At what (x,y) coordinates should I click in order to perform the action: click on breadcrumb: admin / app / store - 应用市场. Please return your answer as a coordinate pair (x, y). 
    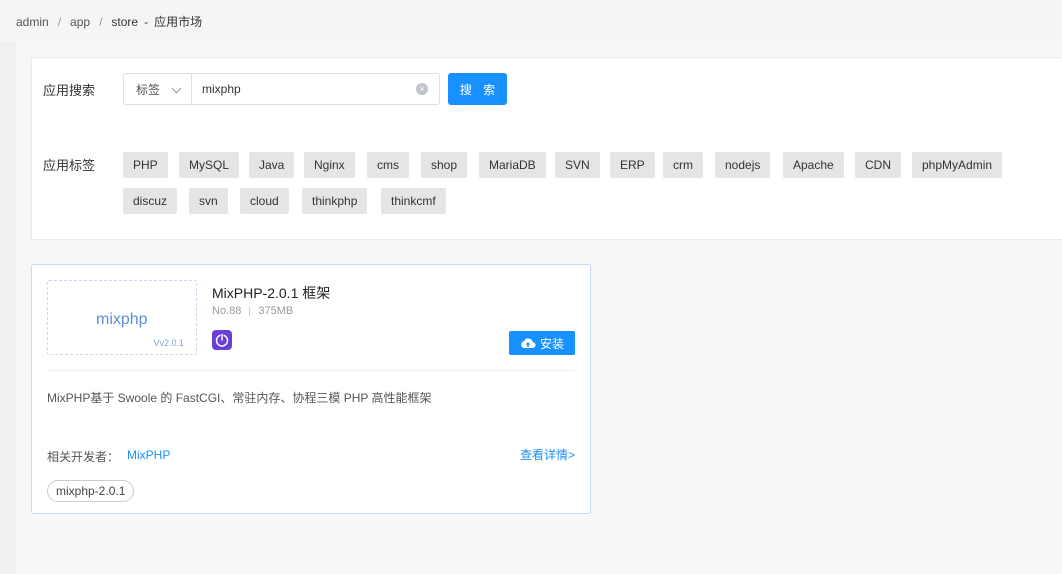
    Looking at the image, I should click on (109, 21).